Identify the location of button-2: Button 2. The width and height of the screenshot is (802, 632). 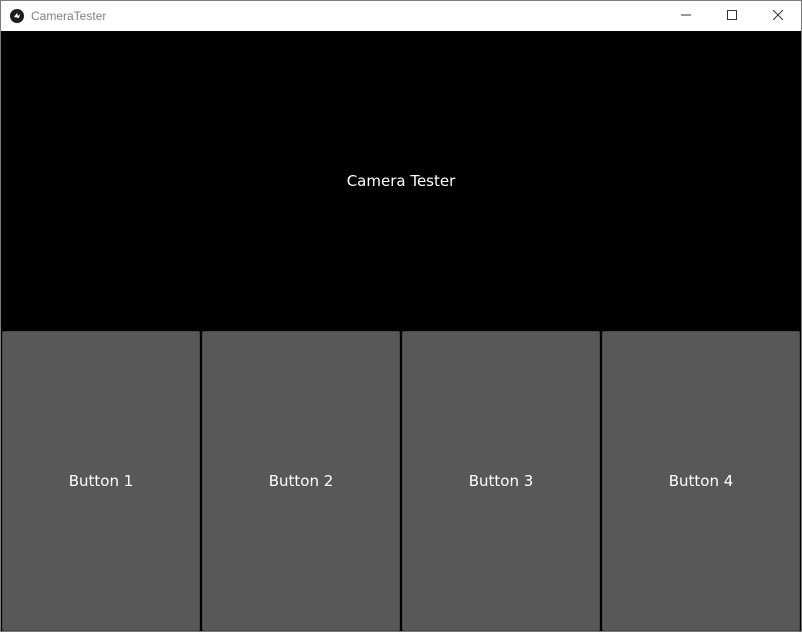
(301, 481).